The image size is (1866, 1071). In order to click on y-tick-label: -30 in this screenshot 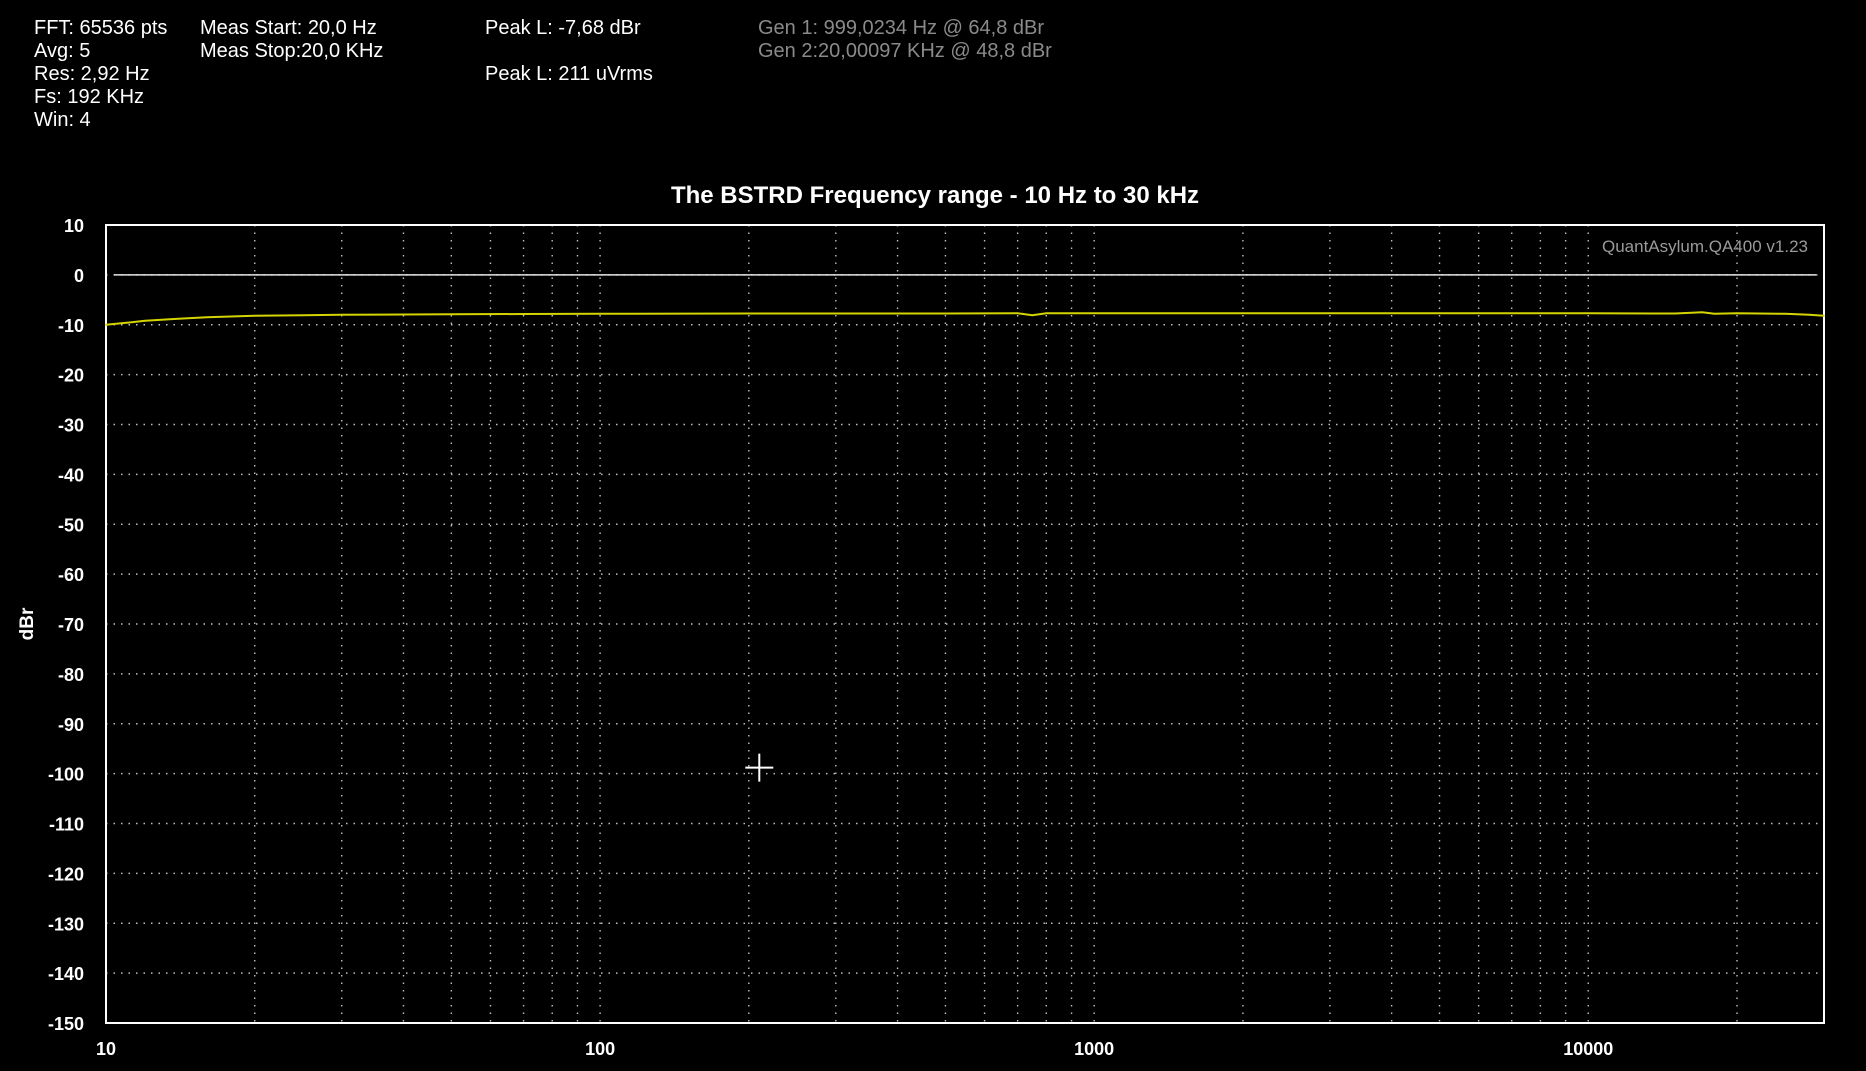, I will do `click(71, 426)`.